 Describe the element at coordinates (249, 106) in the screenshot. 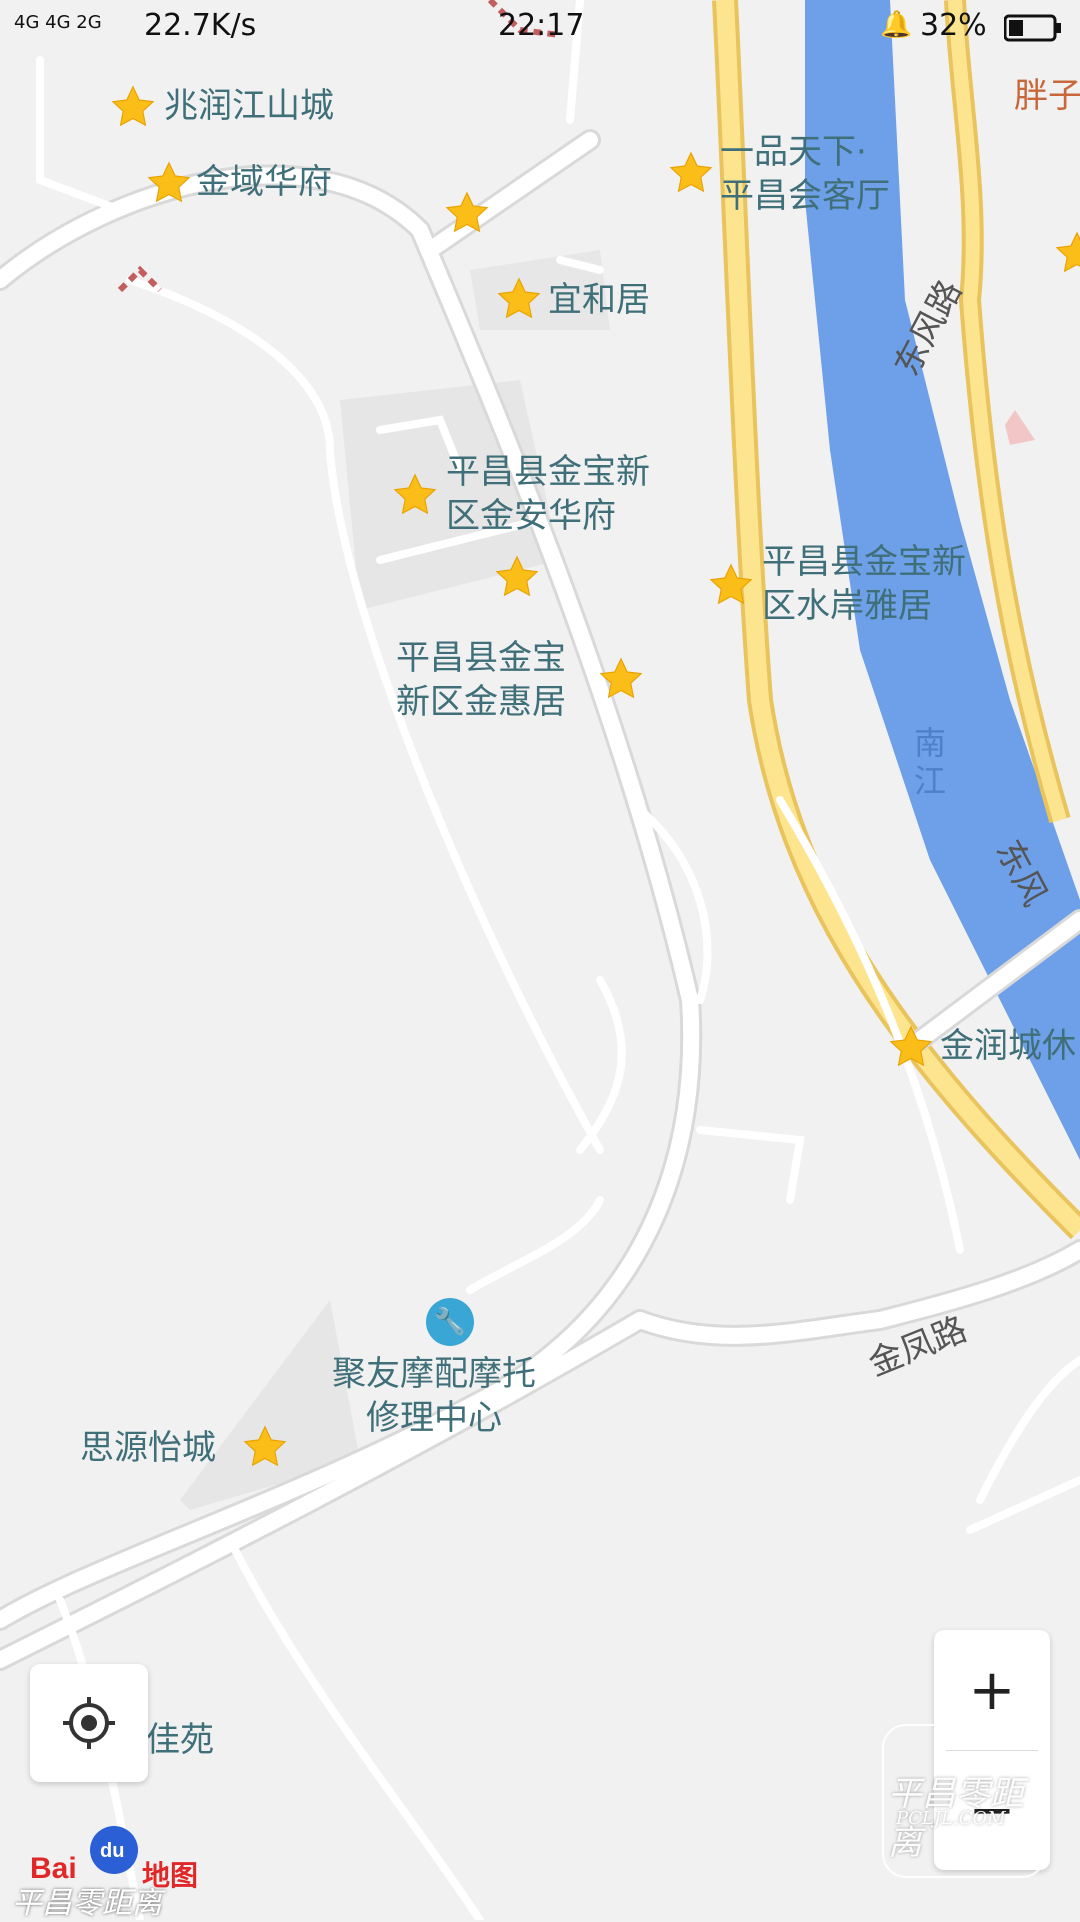

I see `poi-label: 兆润江山城` at that location.